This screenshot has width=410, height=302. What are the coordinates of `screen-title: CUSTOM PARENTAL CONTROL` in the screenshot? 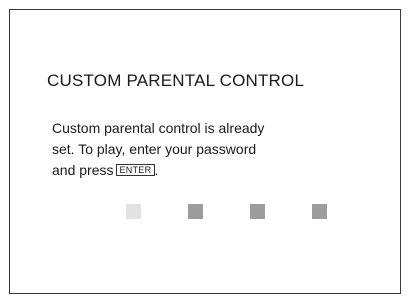 It's located at (176, 80).